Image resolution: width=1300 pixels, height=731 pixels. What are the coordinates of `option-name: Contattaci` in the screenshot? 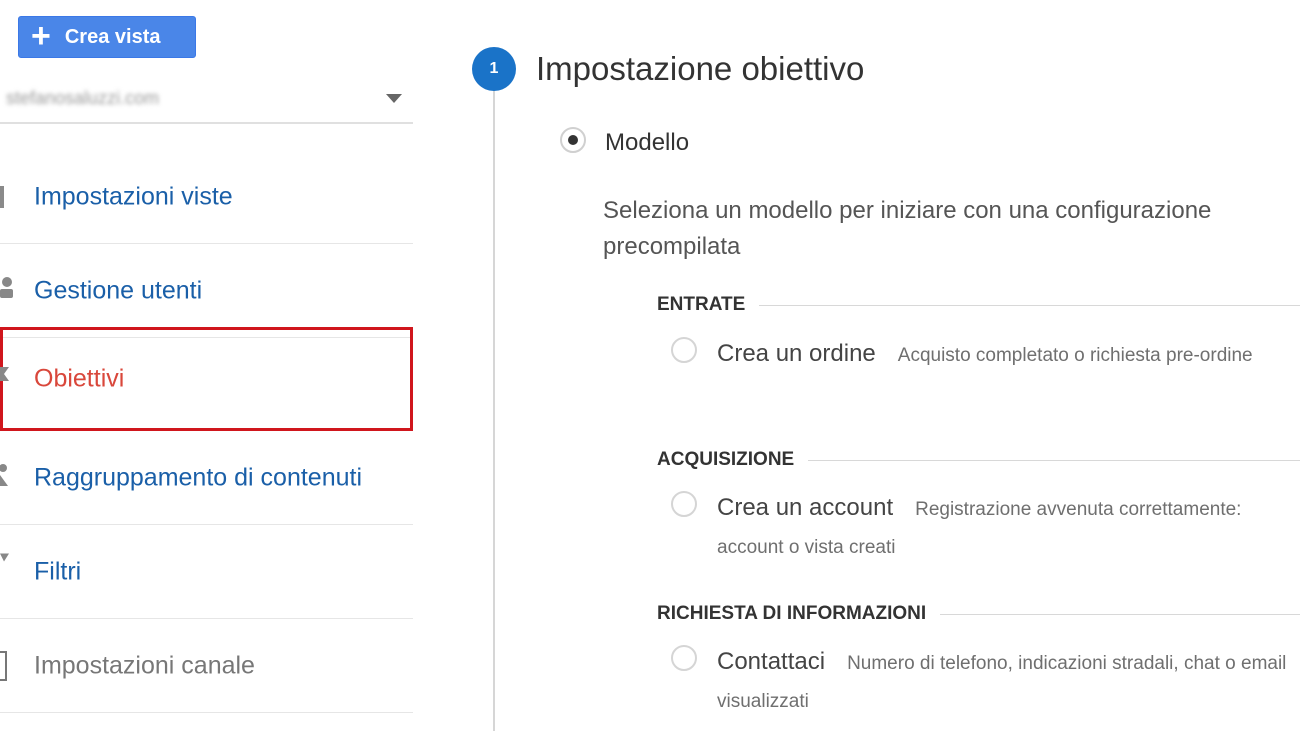 It's located at (771, 661).